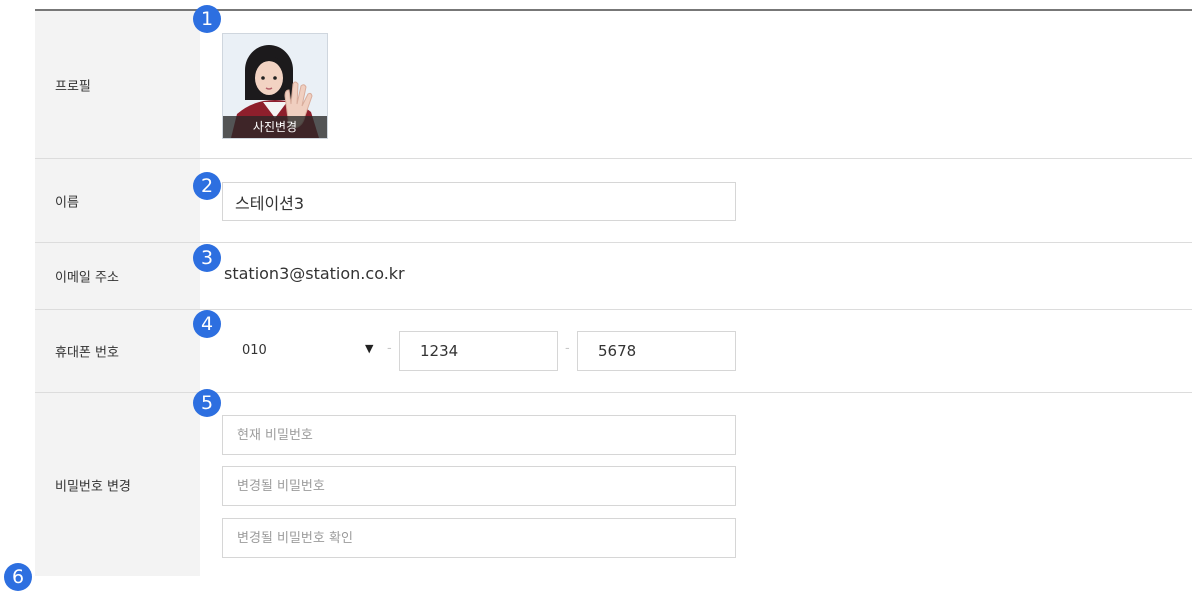 This screenshot has width=1192, height=591. What do you see at coordinates (275, 127) in the screenshot?
I see `change-photo-button: 사진변경` at bounding box center [275, 127].